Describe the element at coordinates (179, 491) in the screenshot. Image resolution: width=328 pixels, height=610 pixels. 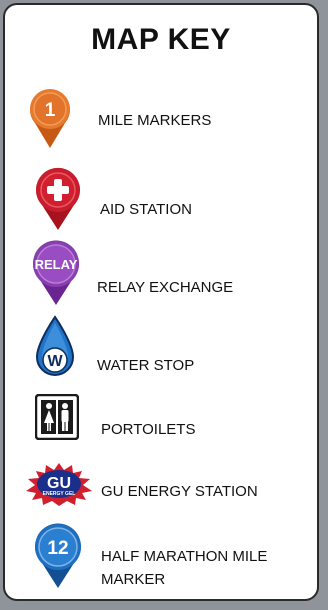
I see `legend-label-gu-energy-station: GU ENERGY STATION` at that location.